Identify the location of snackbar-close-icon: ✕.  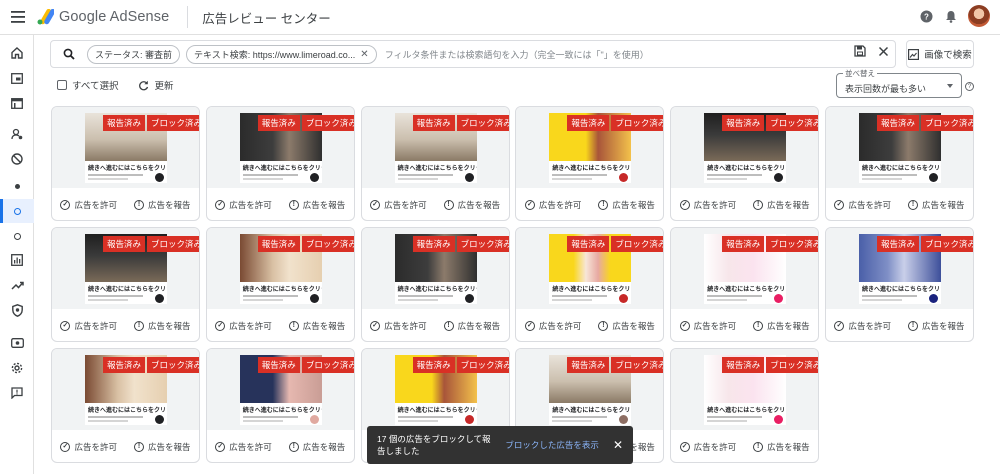
(618, 445).